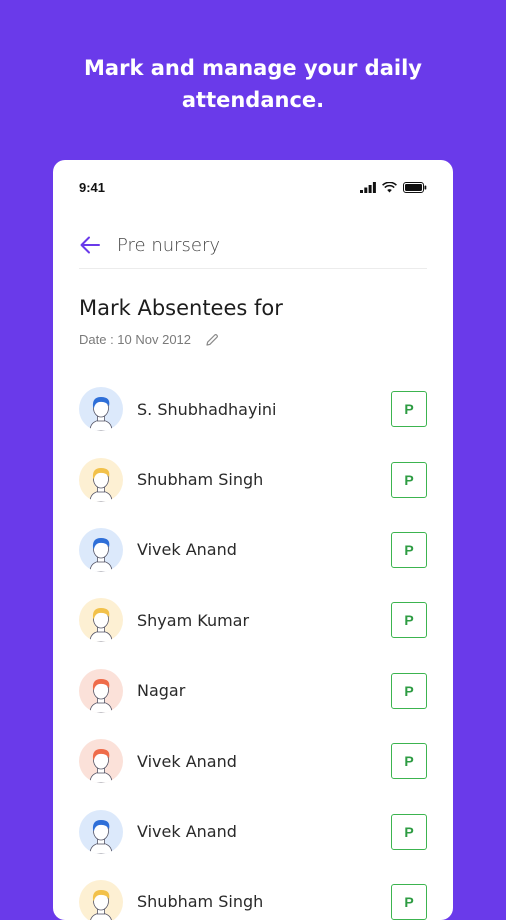 This screenshot has height=920, width=506. Describe the element at coordinates (253, 691) in the screenshot. I see `student-row: Nagar P` at that location.